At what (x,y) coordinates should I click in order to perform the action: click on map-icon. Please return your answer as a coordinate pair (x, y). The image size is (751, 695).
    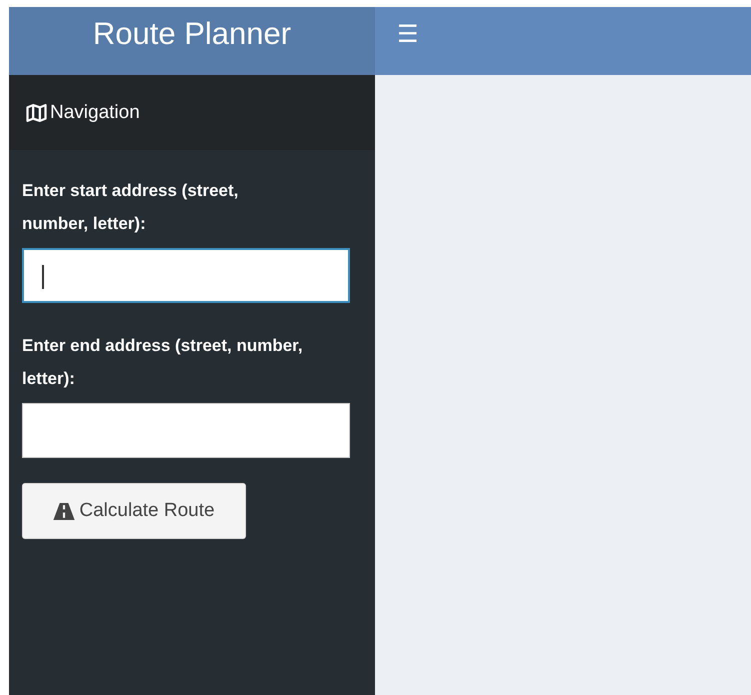
    Looking at the image, I should click on (36, 113).